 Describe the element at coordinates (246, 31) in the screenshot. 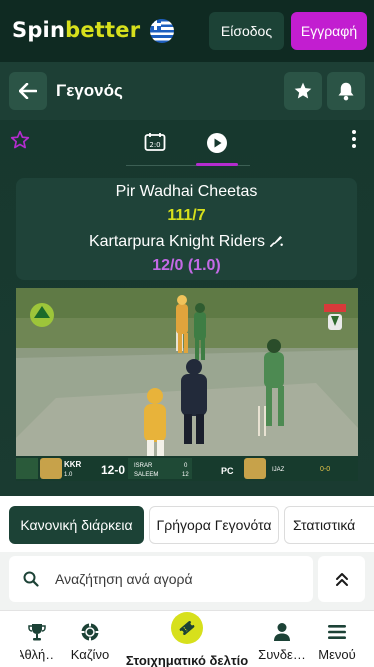

I see `login-button: Είσοδος` at that location.